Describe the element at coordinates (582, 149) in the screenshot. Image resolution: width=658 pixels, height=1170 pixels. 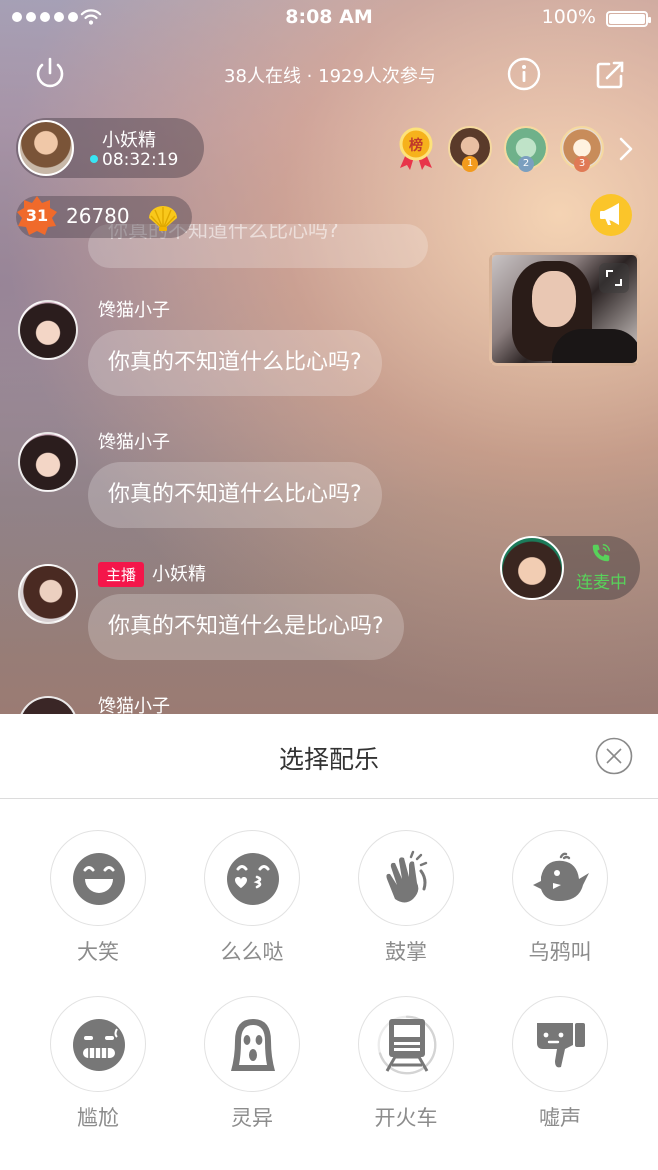
I see `top-viewer-3: 3` at that location.